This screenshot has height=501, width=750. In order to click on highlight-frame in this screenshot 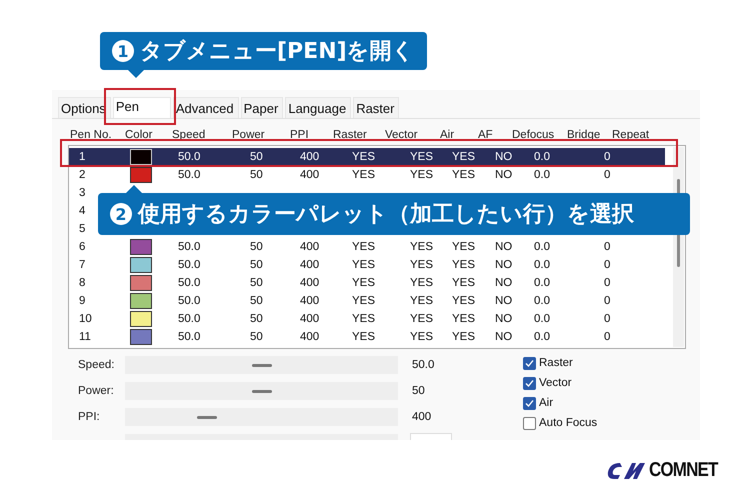, I will do `click(140, 106)`.